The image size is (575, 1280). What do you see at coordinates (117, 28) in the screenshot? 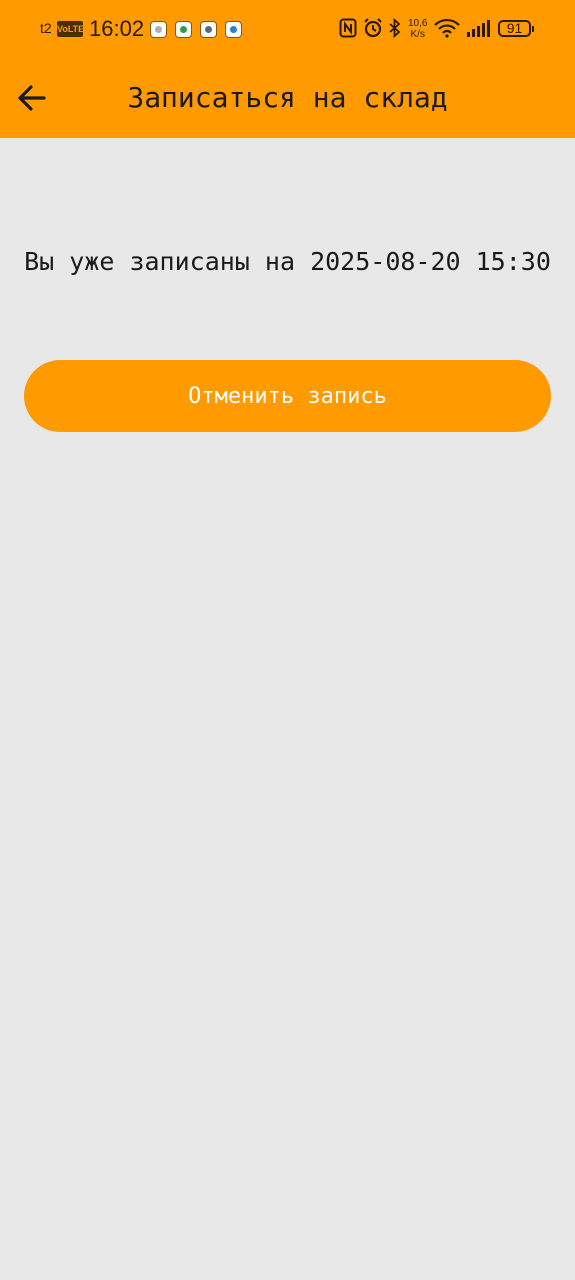
I see `status-time: 16:02` at bounding box center [117, 28].